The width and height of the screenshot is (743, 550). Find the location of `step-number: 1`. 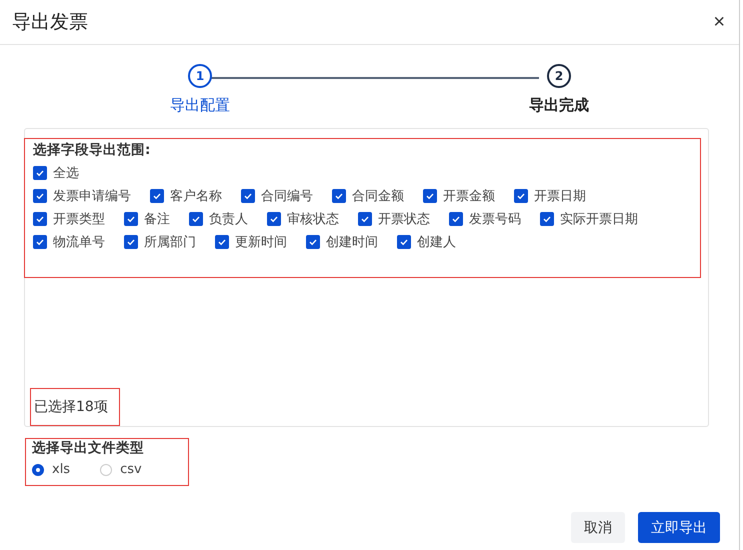

step-number: 1 is located at coordinates (200, 76).